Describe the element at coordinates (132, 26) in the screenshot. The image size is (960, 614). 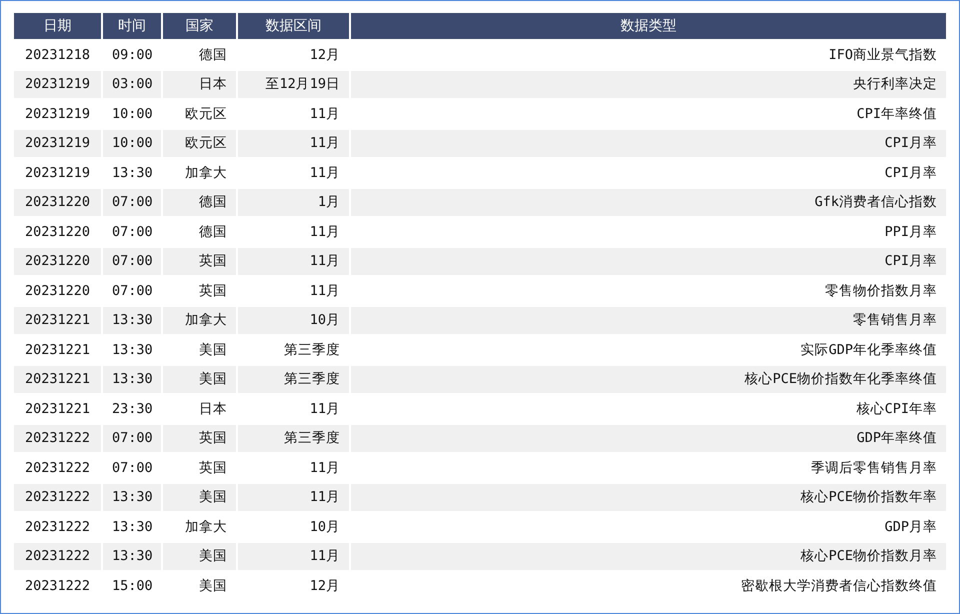
I see `column-header: 时间` at that location.